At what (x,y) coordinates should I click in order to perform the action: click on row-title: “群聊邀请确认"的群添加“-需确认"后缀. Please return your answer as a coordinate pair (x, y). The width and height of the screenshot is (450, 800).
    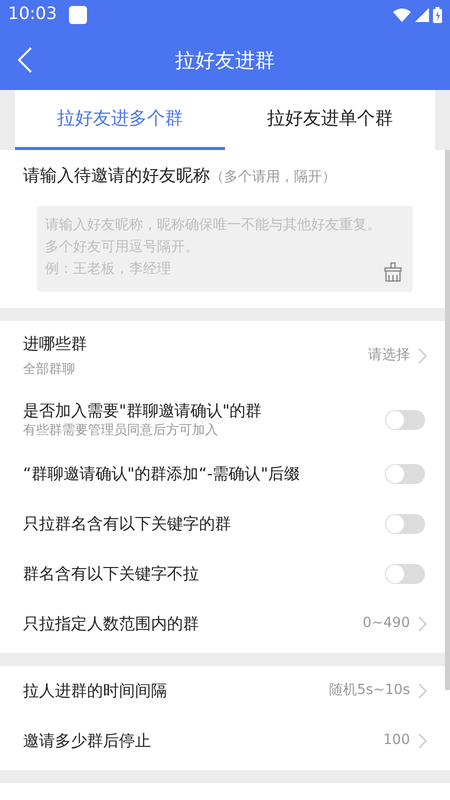
    Looking at the image, I should click on (162, 473).